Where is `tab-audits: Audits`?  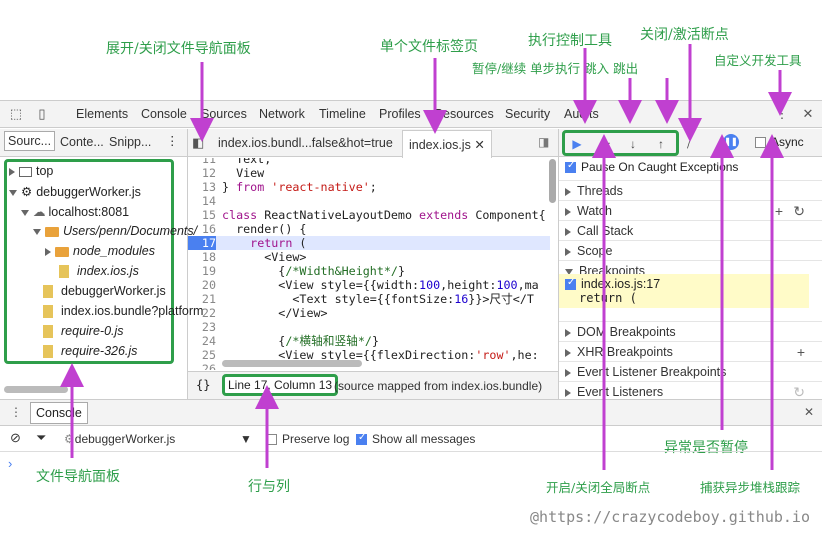 tab-audits: Audits is located at coordinates (581, 114).